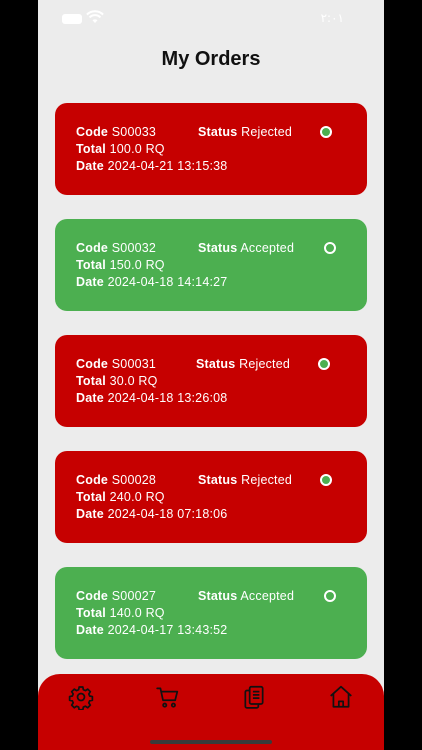 This screenshot has width=422, height=750. What do you see at coordinates (116, 480) in the screenshot?
I see `order-code: Code S00028` at bounding box center [116, 480].